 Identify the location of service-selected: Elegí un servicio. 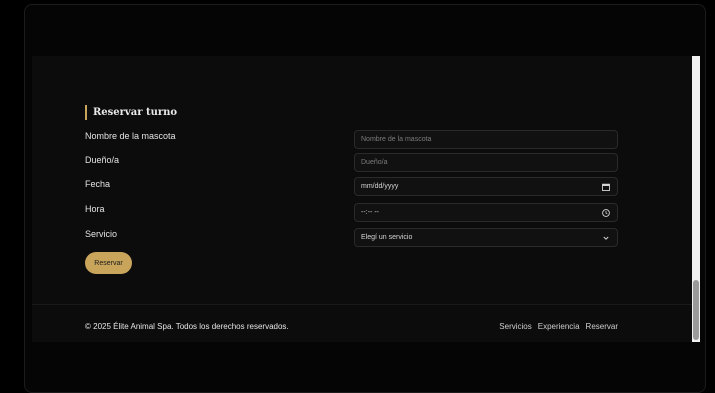
(387, 237).